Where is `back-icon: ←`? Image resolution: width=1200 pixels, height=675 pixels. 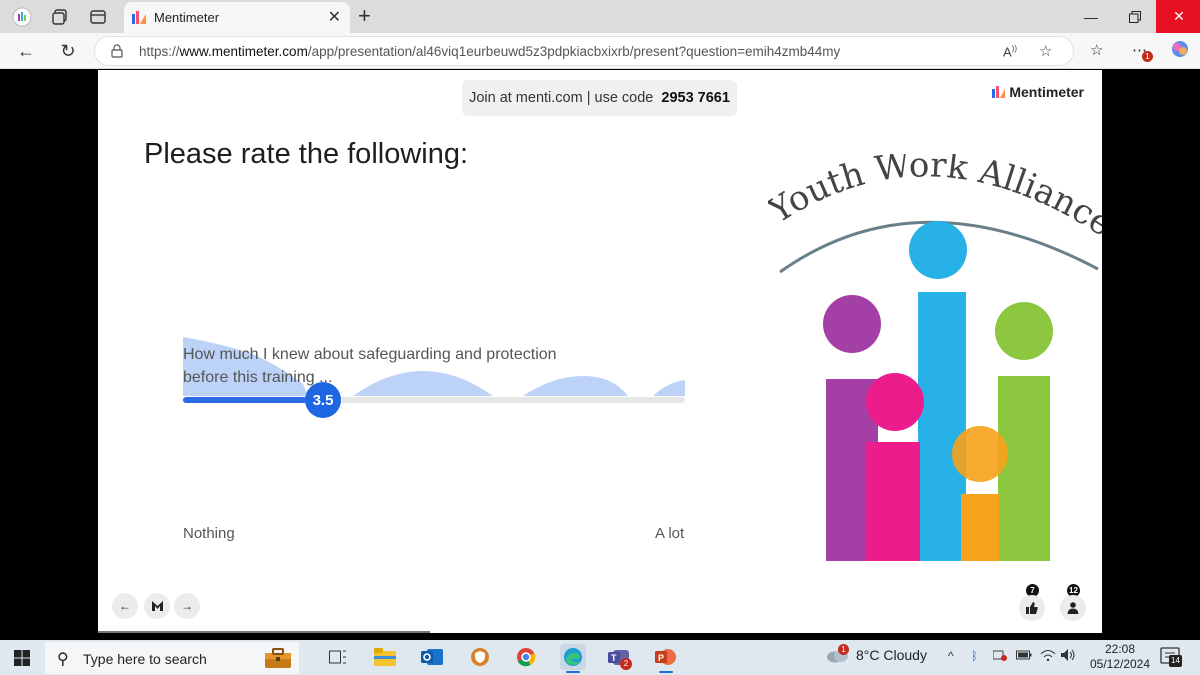 back-icon: ← is located at coordinates (26, 51).